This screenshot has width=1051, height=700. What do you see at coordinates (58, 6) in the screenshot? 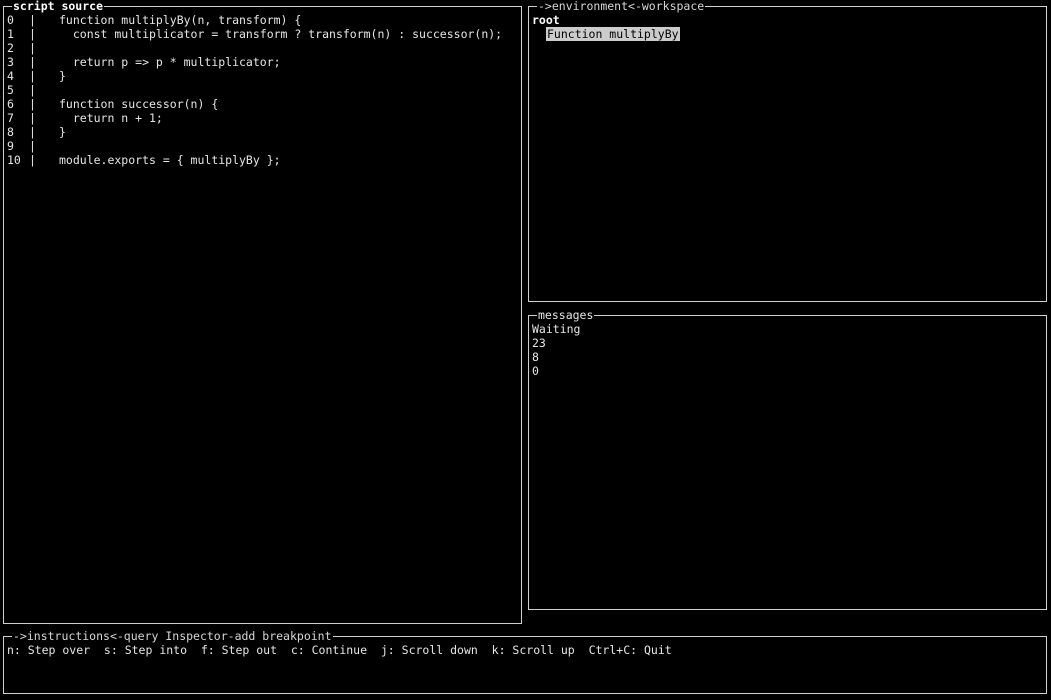
I see `script-source-title: script source` at bounding box center [58, 6].